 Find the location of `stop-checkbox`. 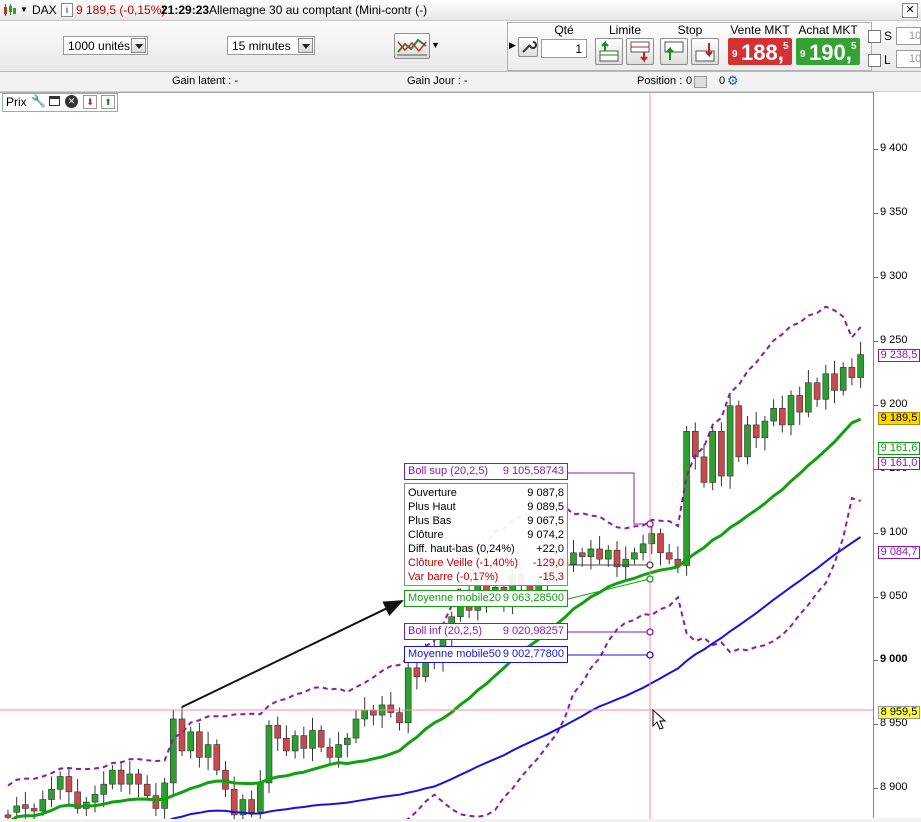

stop-checkbox is located at coordinates (874, 36).